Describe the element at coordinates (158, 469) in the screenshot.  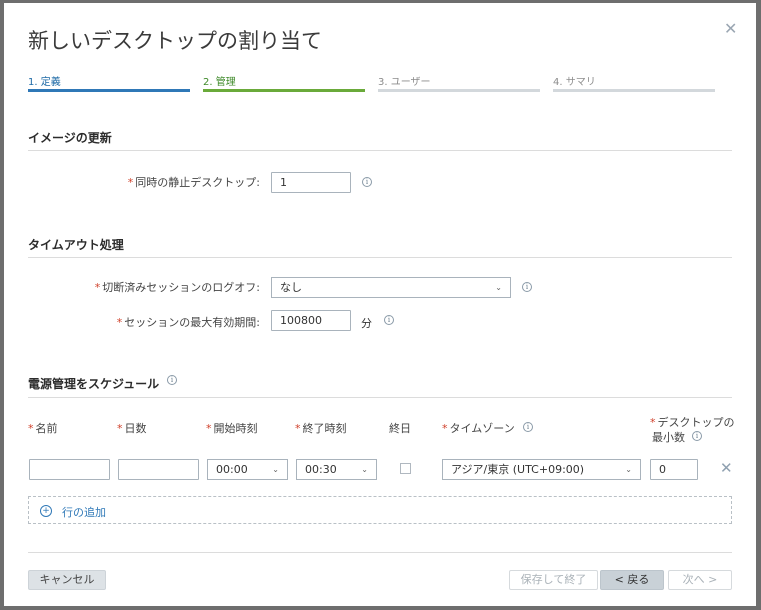
I see `schedule-days-input` at that location.